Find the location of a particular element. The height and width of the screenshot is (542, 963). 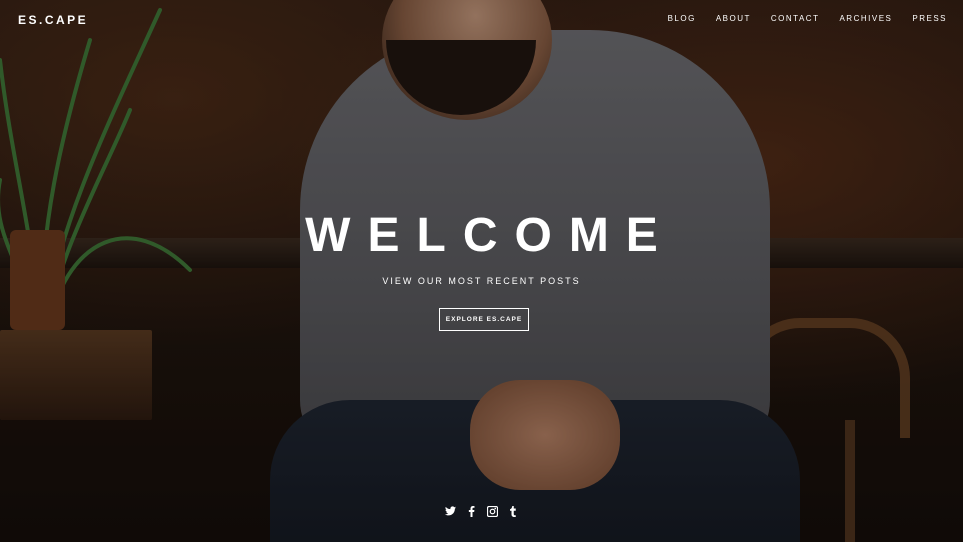

main-nav: BLOG ABOUT CONTACT ARCHIVES PRESS is located at coordinates (807, 18).